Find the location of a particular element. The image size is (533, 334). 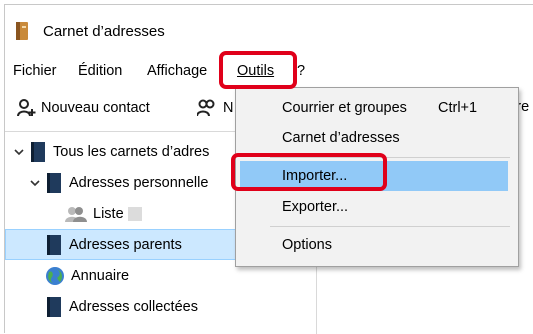

menu-item-shortcut: Ctrl+1 is located at coordinates (458, 108).